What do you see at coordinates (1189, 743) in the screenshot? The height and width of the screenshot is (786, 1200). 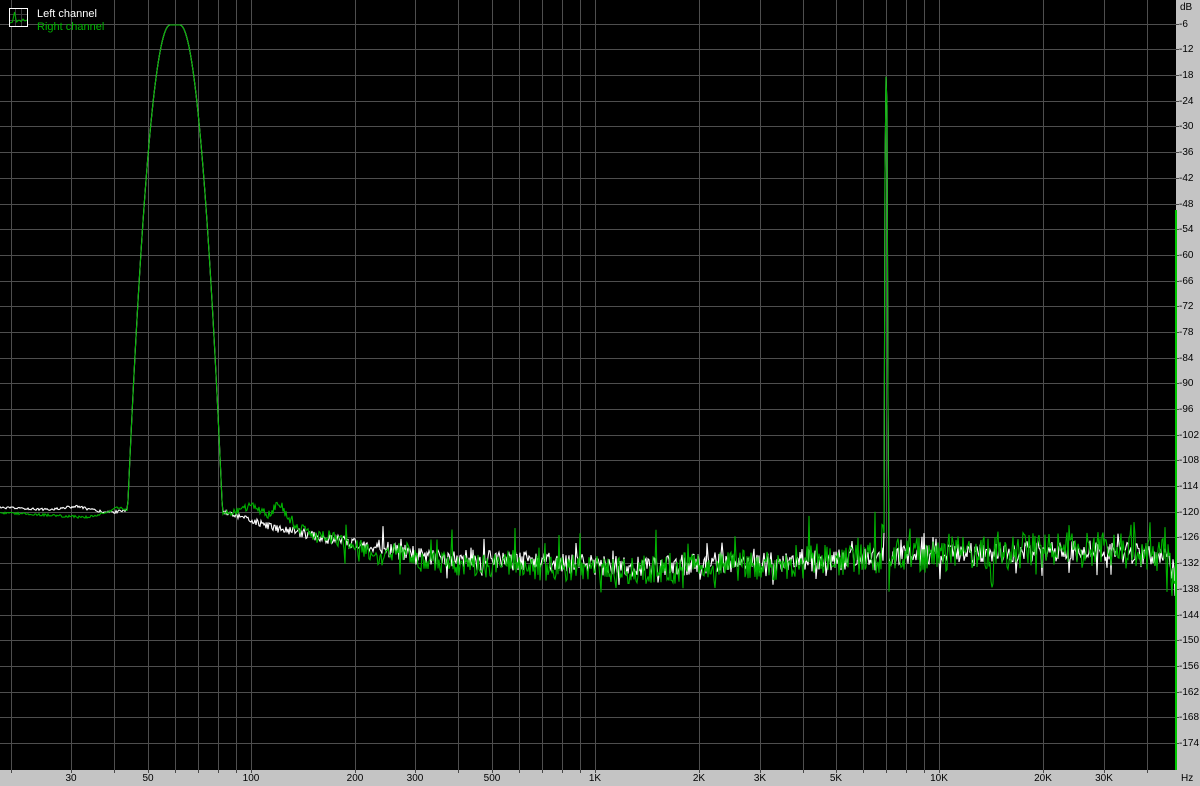 I see `db-tick-label: -174` at bounding box center [1189, 743].